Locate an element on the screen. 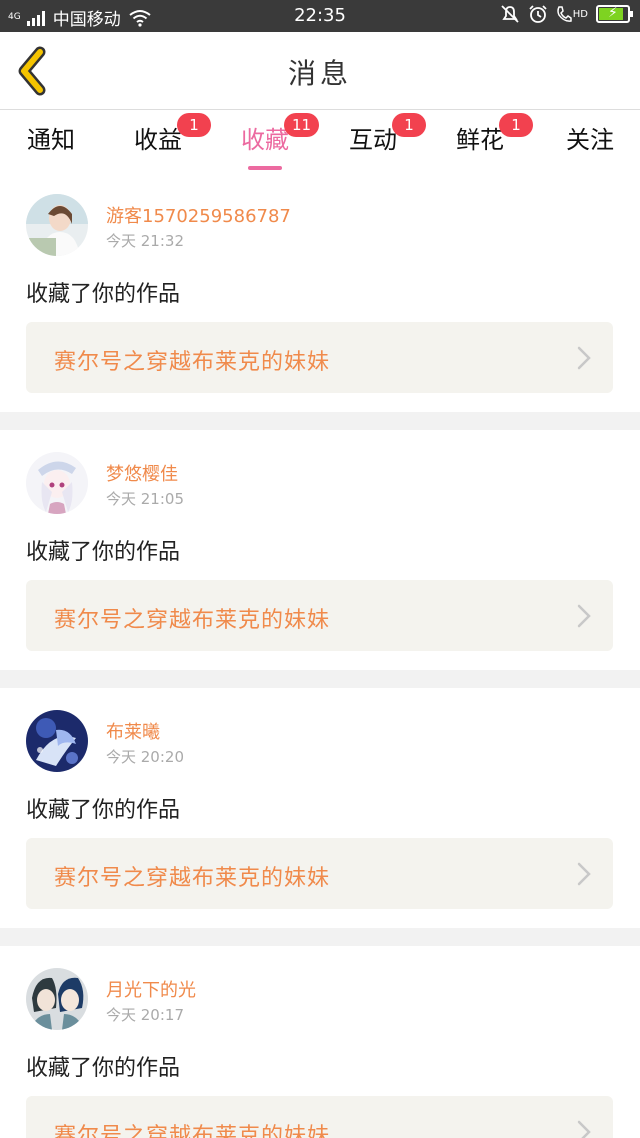  tab-favorites: 收藏 11 is located at coordinates (270, 141).